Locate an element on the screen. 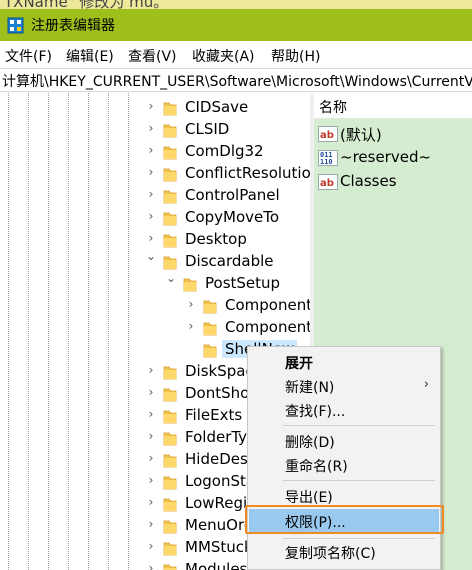 The height and width of the screenshot is (570, 472). binary-value-icon: 011 110 is located at coordinates (328, 158).